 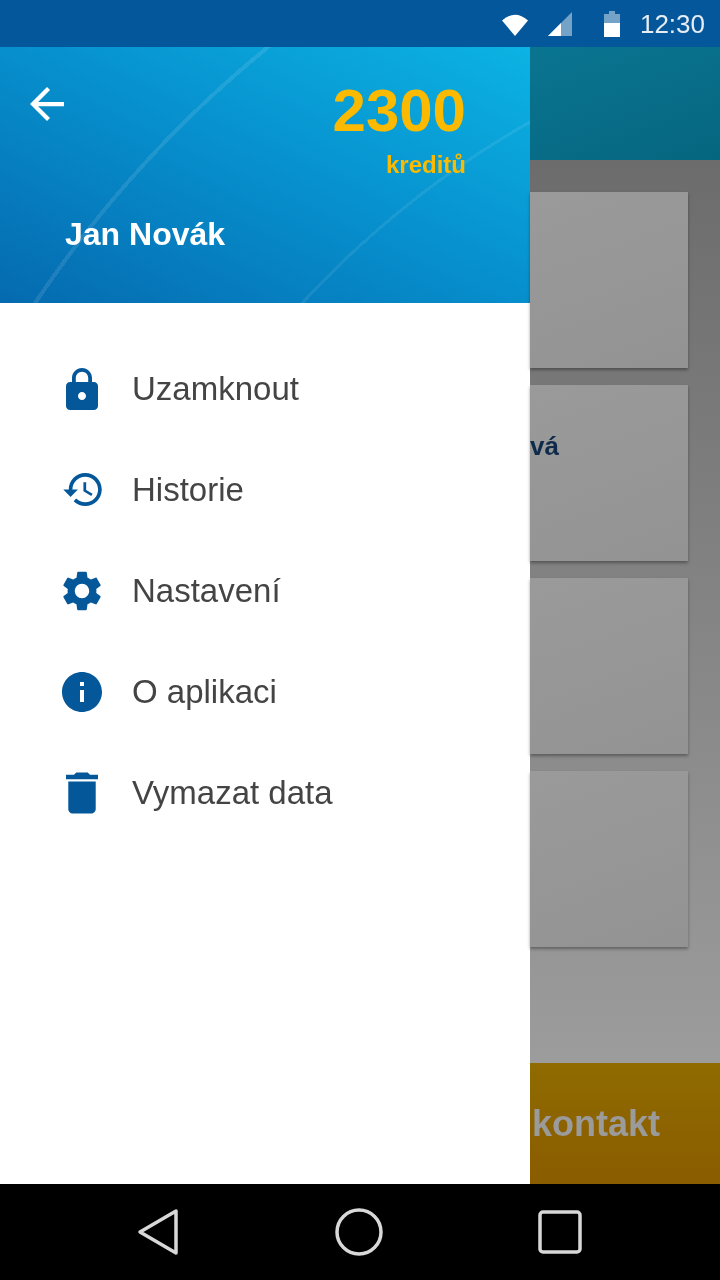 I want to click on settings-icon, so click(x=82, y=590).